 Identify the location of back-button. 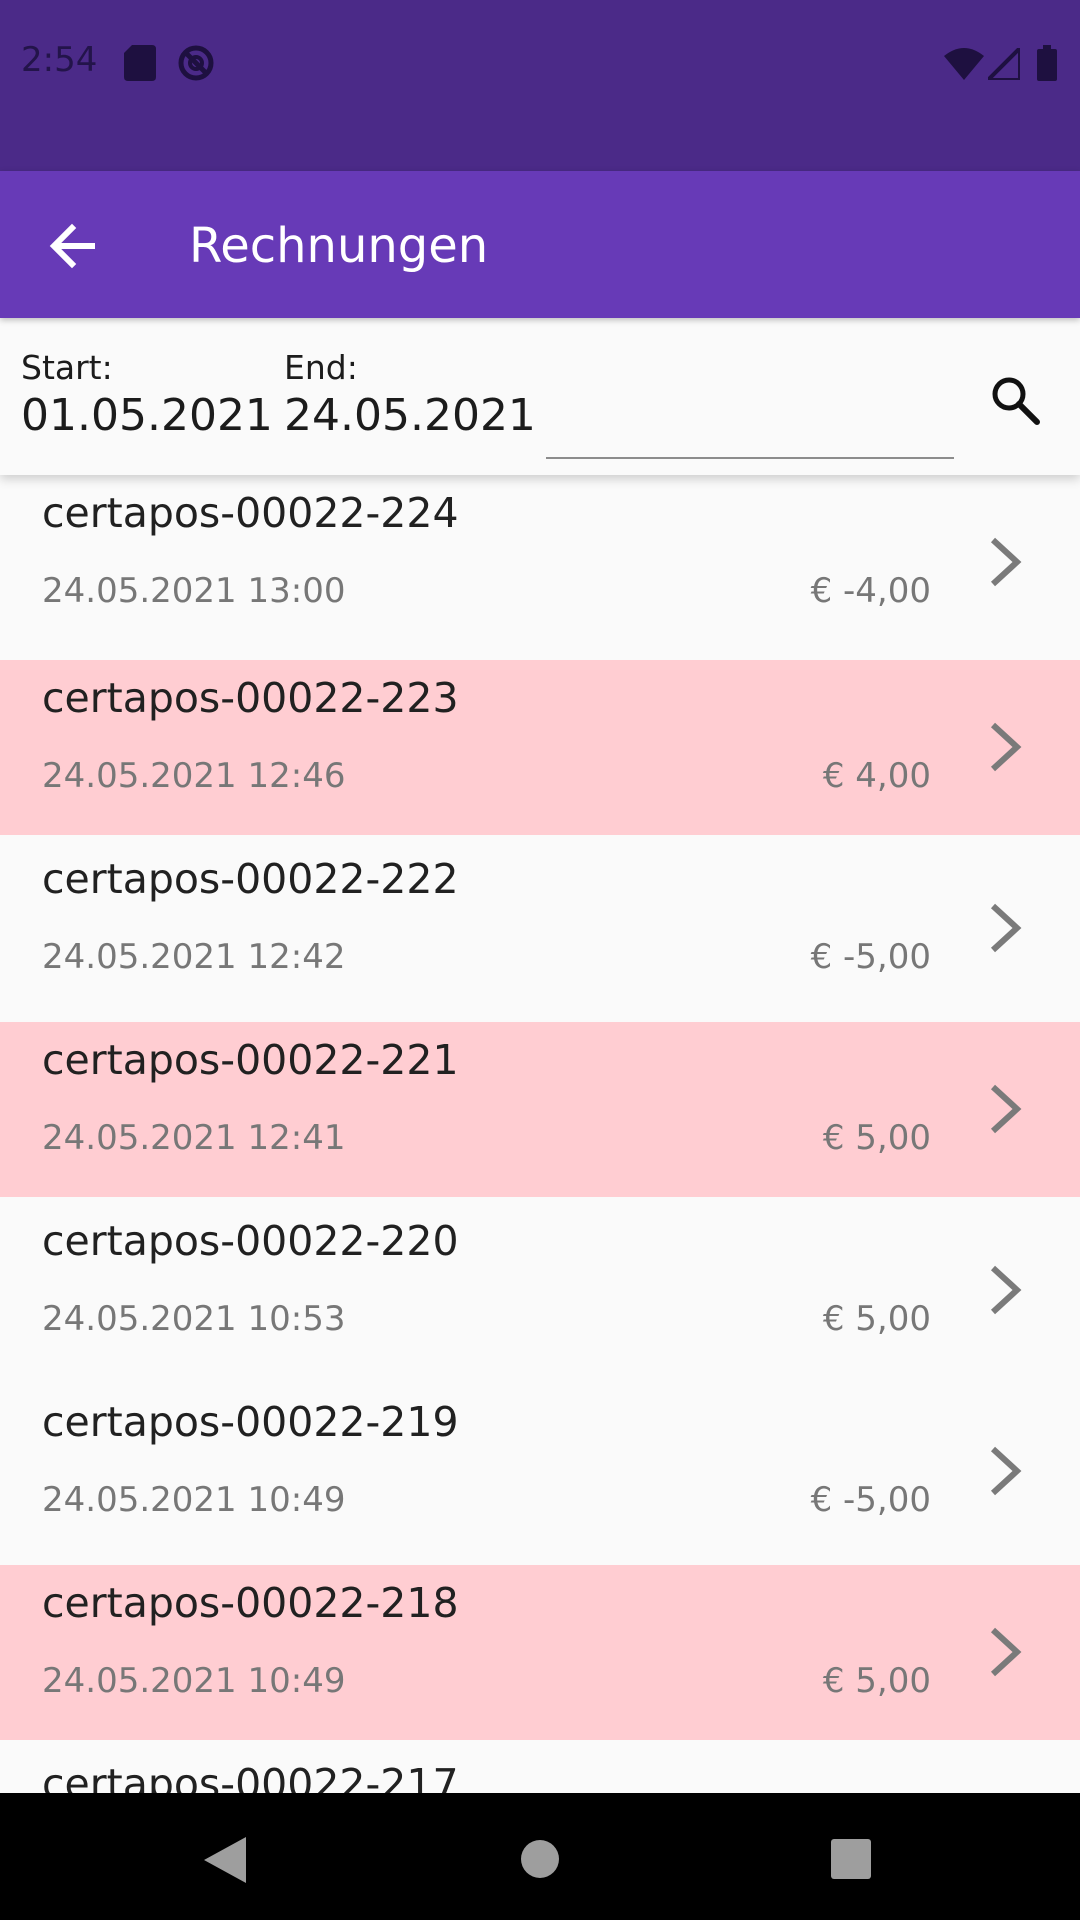
(74, 246).